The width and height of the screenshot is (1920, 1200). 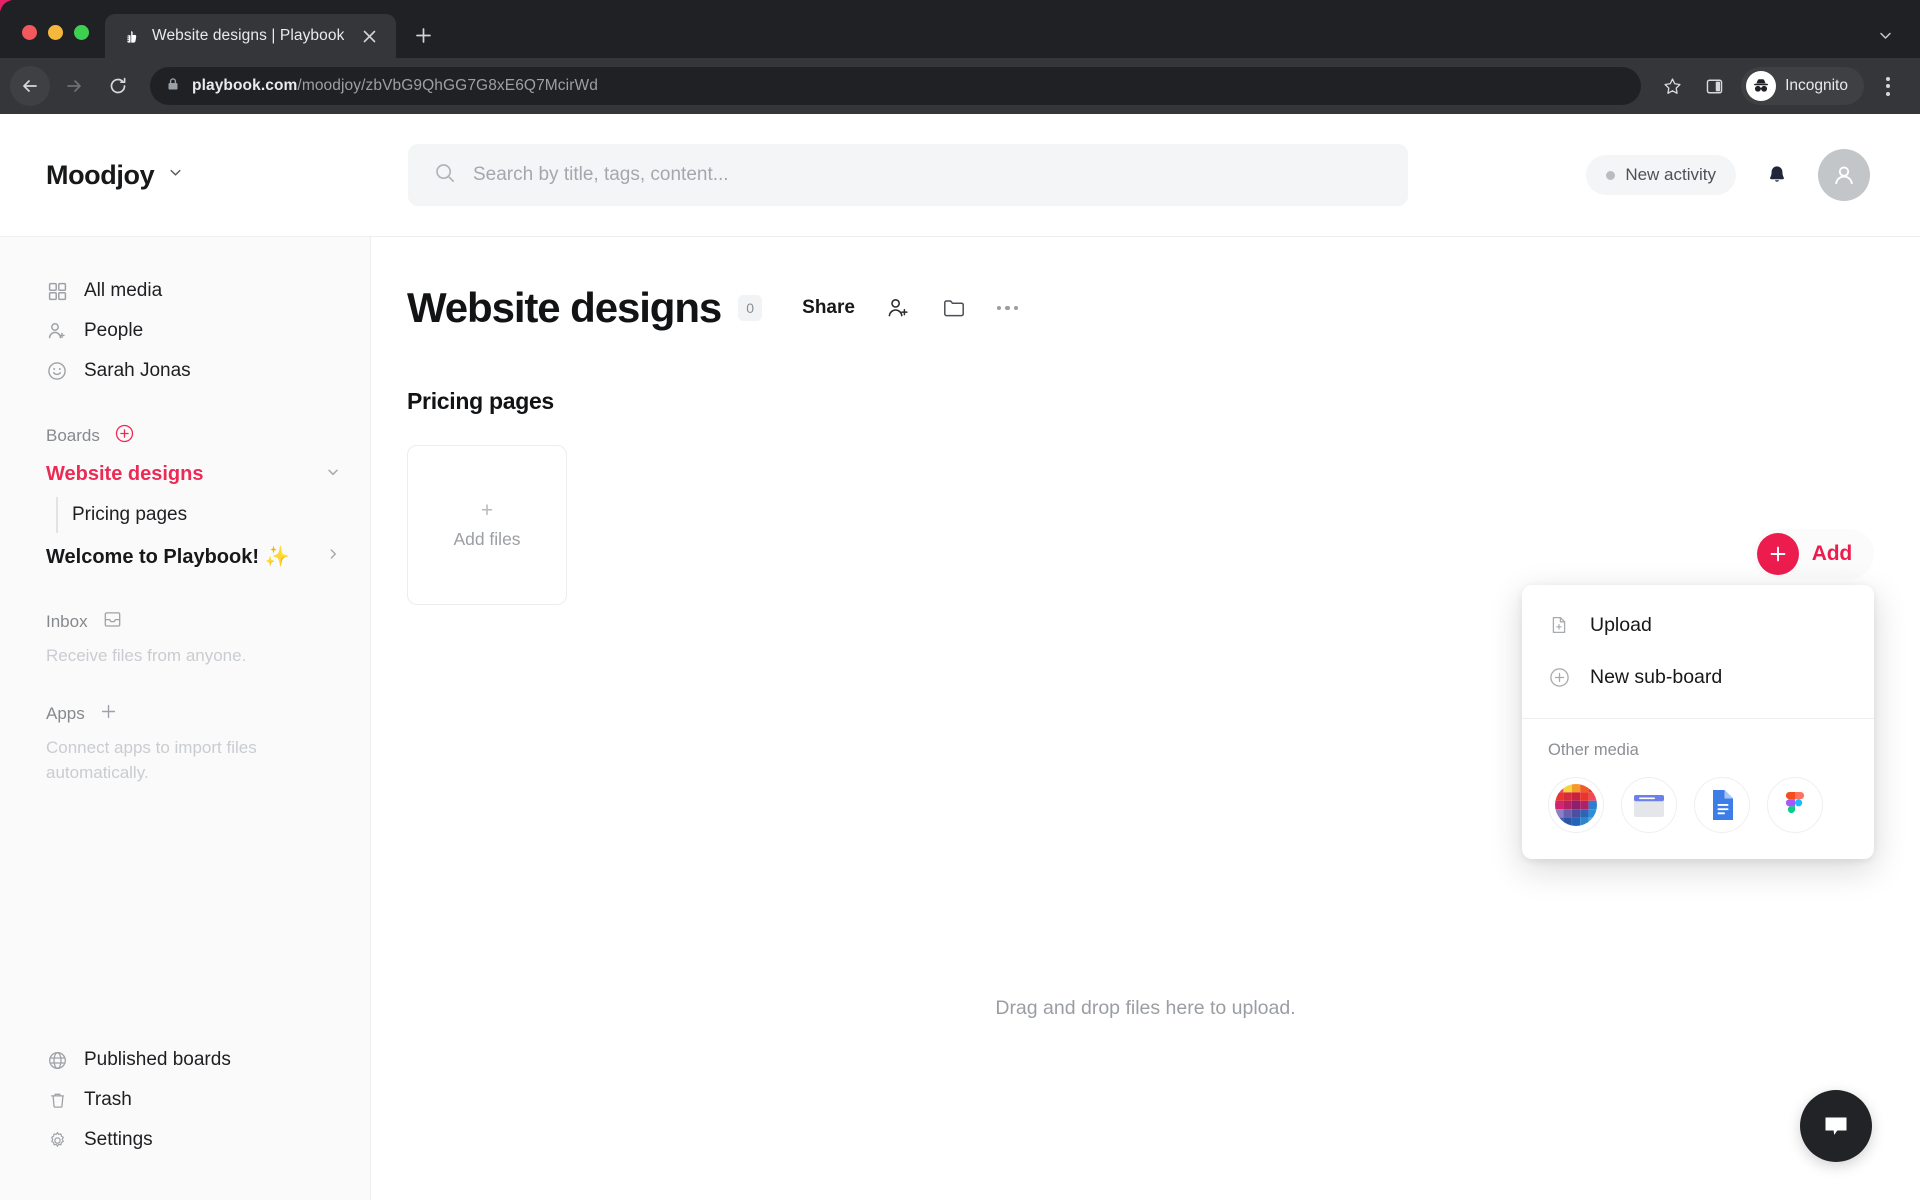 I want to click on sidebar-item-published-boards: Published boards, so click(x=185, y=1060).